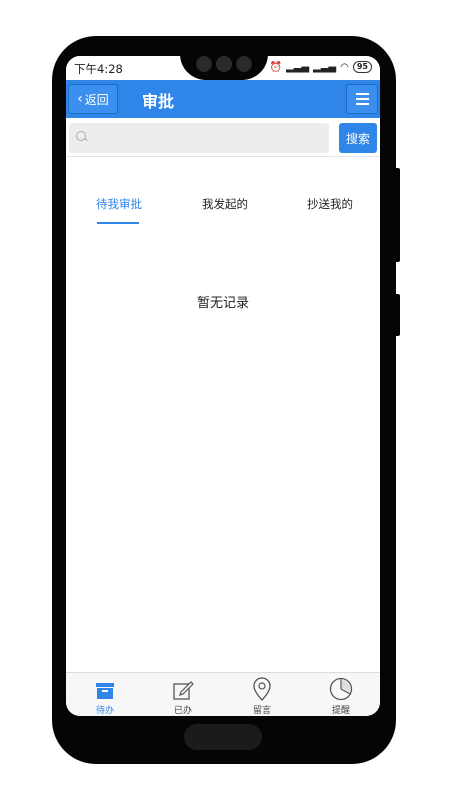 The image size is (450, 800). I want to click on nav-item-done: 已办, so click(183, 696).